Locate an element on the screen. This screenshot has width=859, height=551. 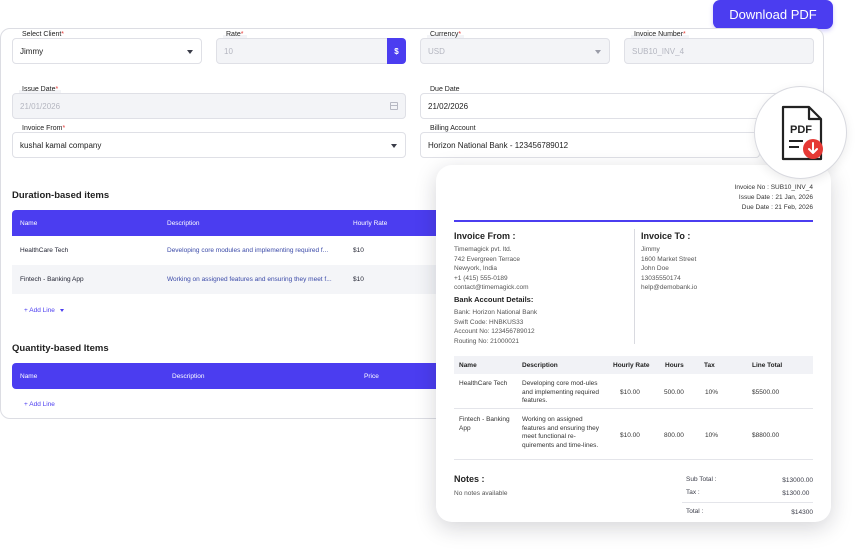
totals-labels: Sub Total : Tax : is located at coordinates (701, 486).